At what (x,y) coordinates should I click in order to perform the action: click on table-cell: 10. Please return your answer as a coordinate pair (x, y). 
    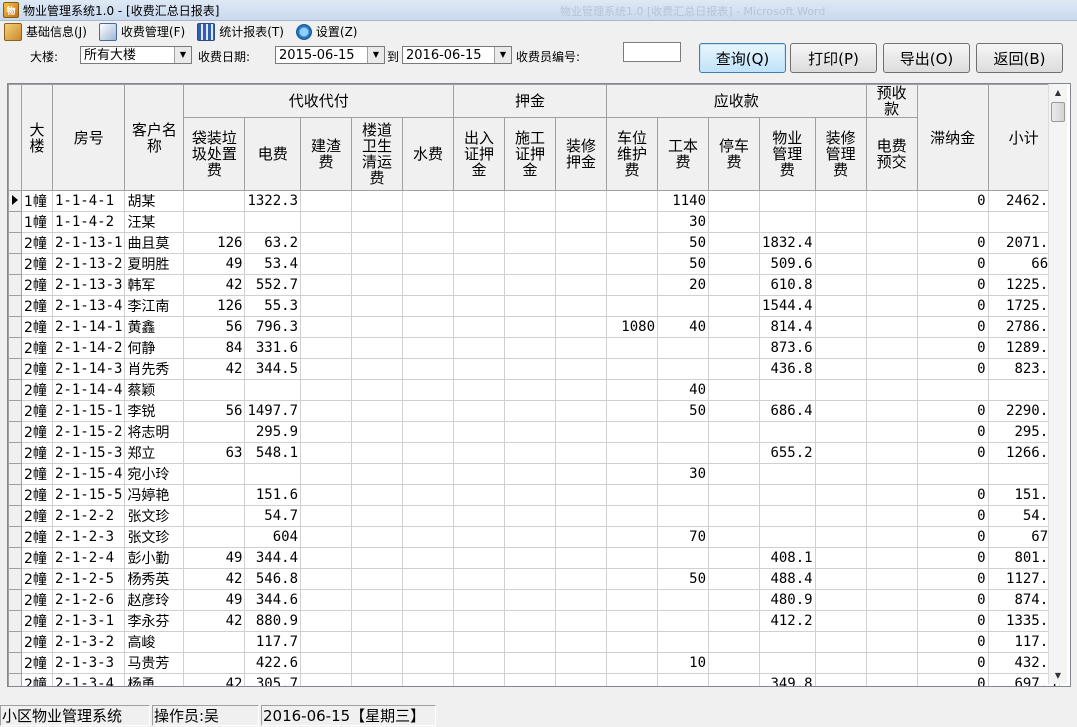
    Looking at the image, I should click on (683, 663).